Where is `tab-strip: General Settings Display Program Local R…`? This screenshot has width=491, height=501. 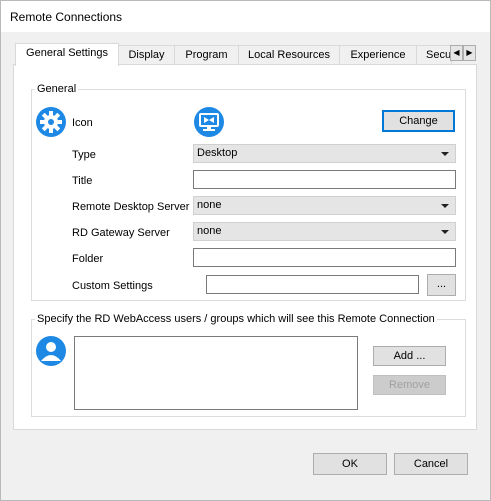 tab-strip: General Settings Display Program Local R… is located at coordinates (246, 54).